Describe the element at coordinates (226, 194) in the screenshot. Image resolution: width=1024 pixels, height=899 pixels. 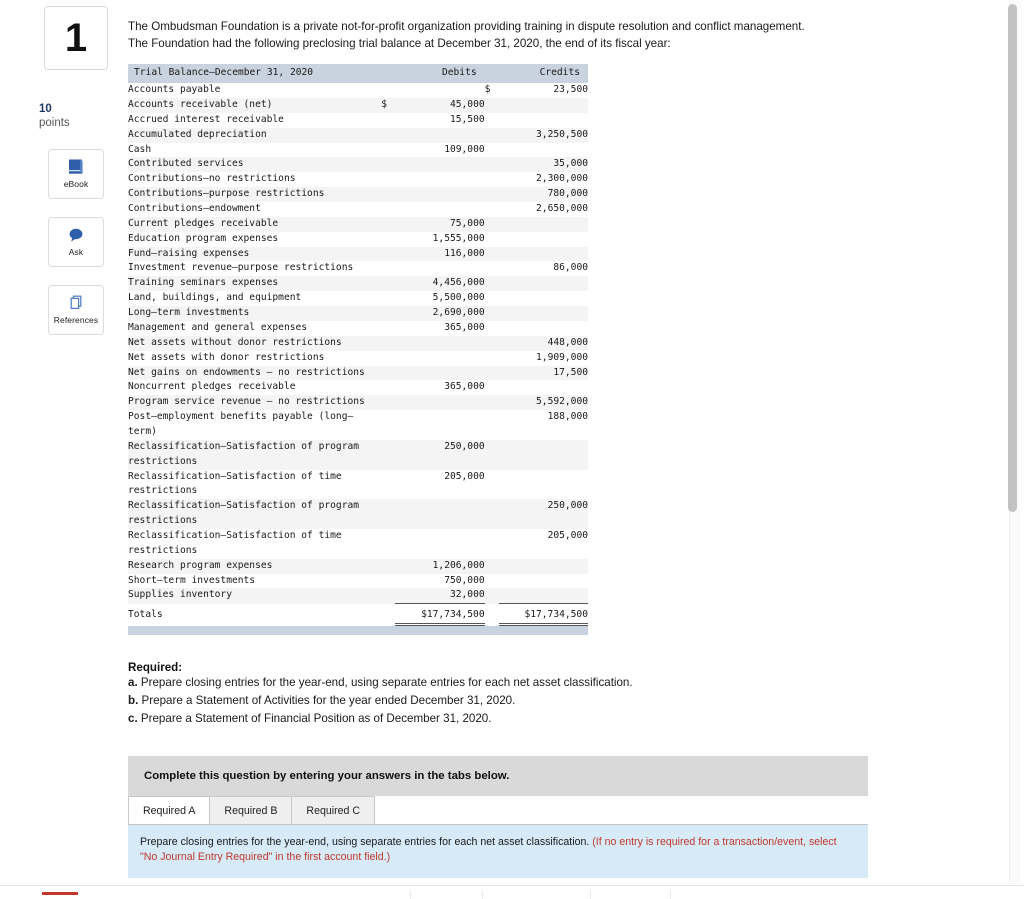
I see `account-name: Contributions—purpose restrictions` at that location.